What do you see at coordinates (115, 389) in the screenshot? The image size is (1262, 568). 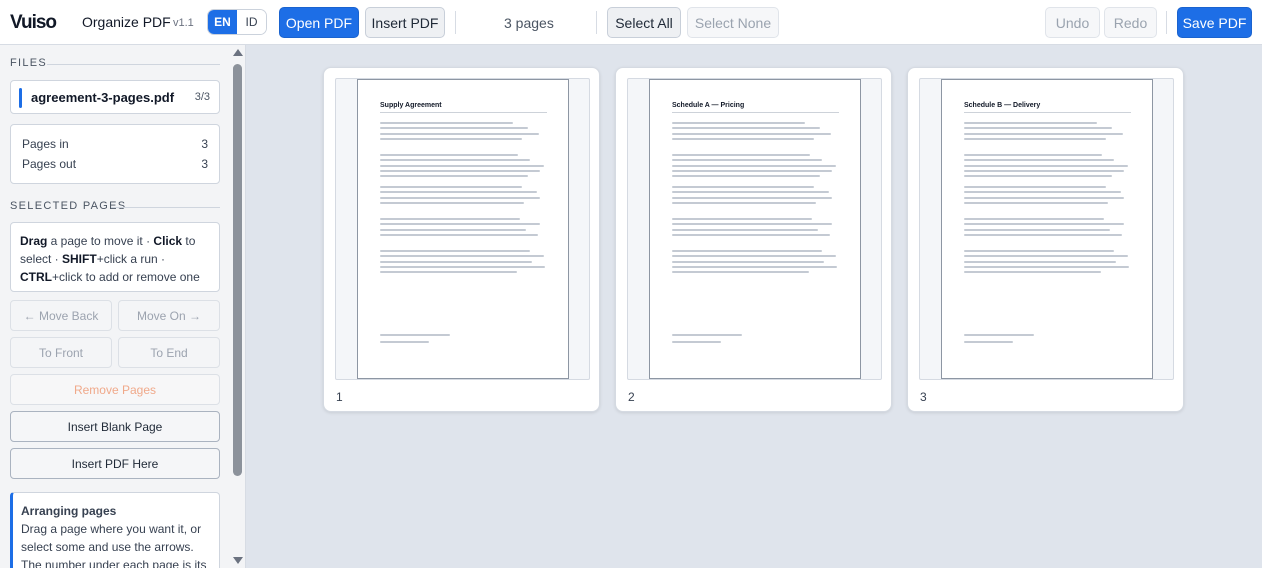 I see `remove-pages-button: Remove Pages` at bounding box center [115, 389].